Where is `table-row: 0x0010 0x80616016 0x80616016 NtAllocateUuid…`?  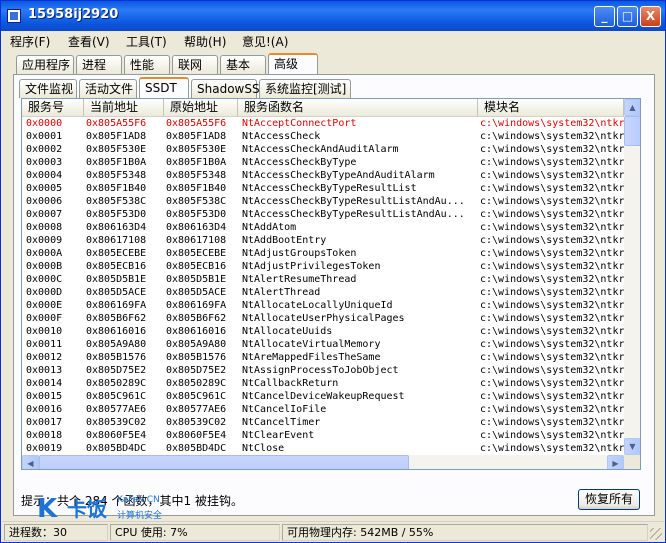
table-row: 0x0010 0x80616016 0x80616016 NtAllocateUuid… is located at coordinates (323, 331).